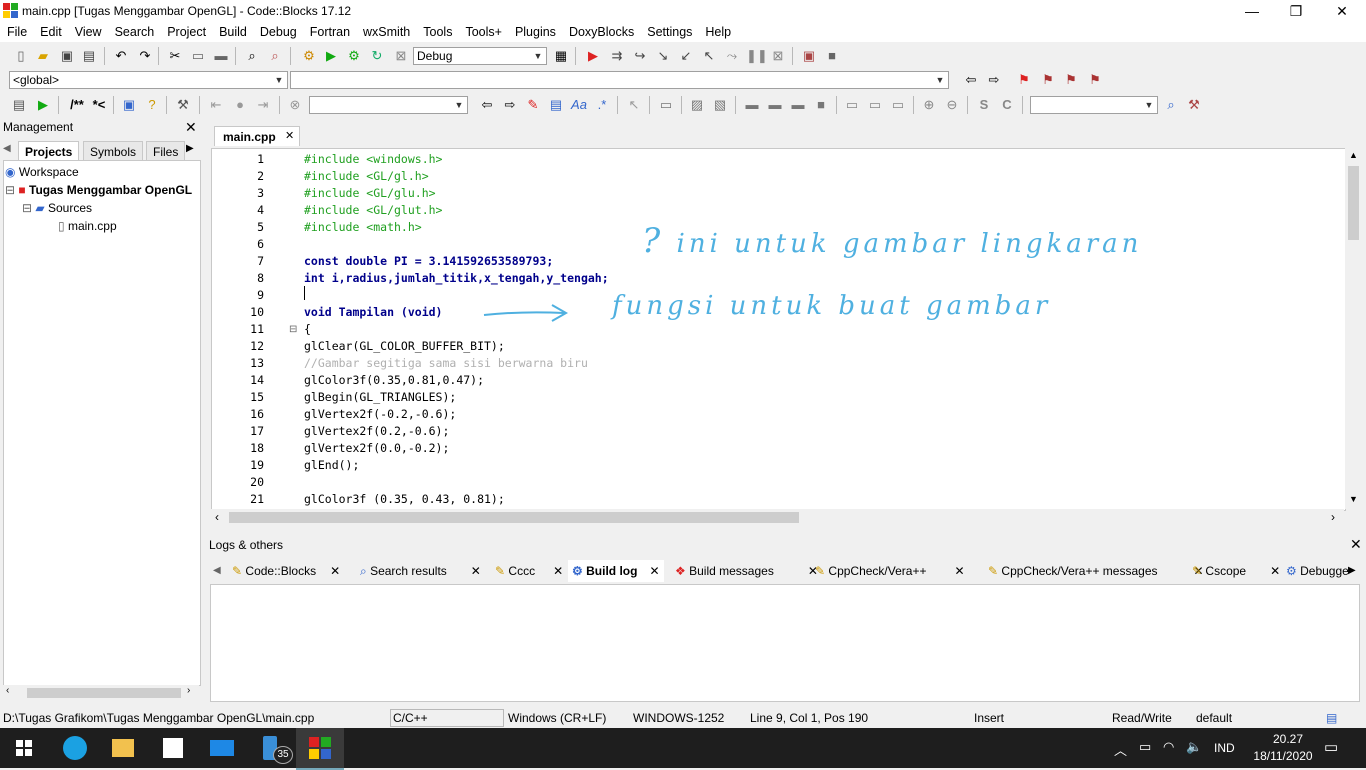 The width and height of the screenshot is (1366, 770). I want to click on paste-icon: ▬, so click(221, 56).